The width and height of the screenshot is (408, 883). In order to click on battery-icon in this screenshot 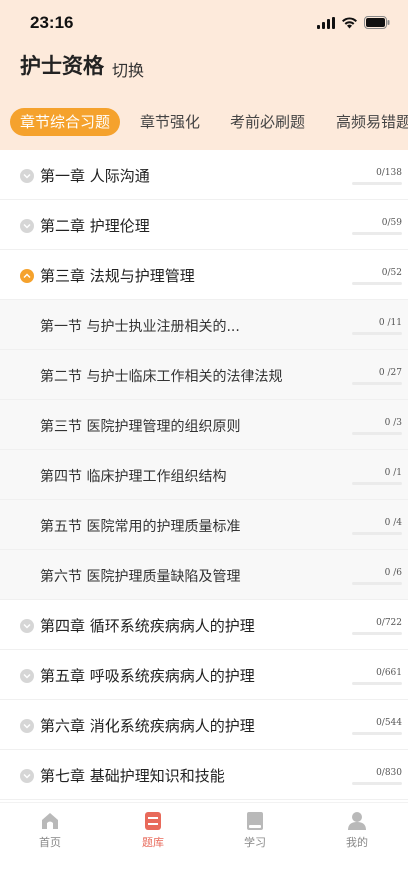, I will do `click(377, 22)`.